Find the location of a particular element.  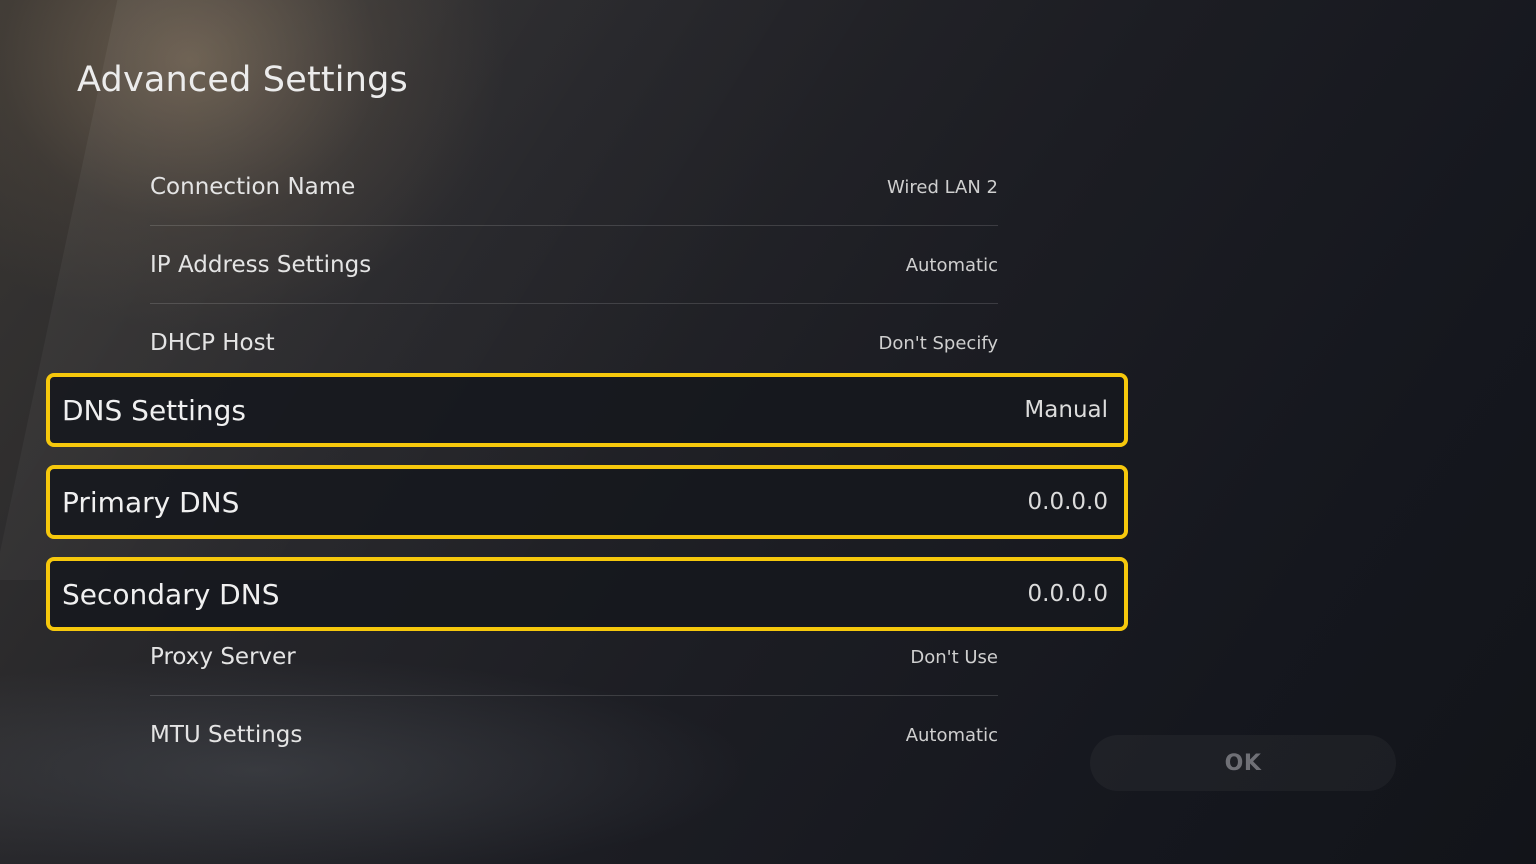

setting-label: IP Address Settings is located at coordinates (261, 265).